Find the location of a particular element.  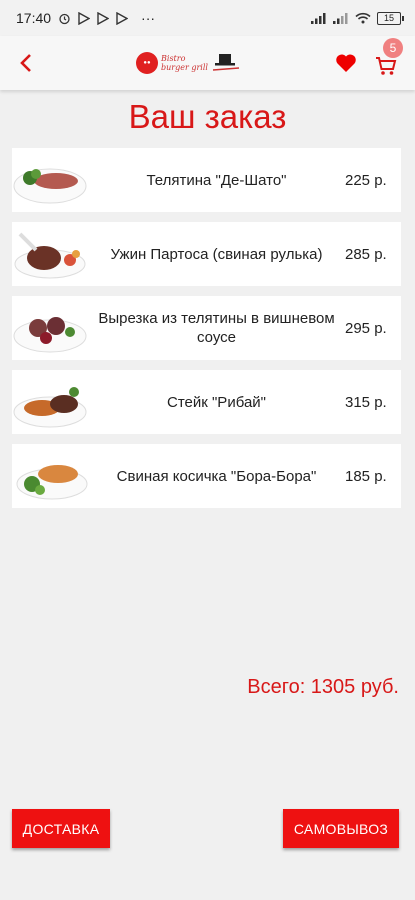

app-bar: ●● Bistro burger grill 5 is located at coordinates (207, 63).